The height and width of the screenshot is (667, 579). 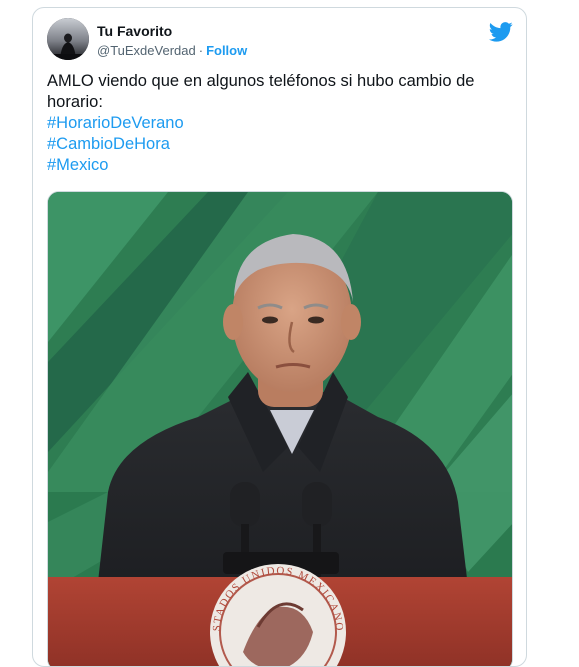 What do you see at coordinates (146, 50) in the screenshot?
I see `author-handle: @TuExdeVerdad` at bounding box center [146, 50].